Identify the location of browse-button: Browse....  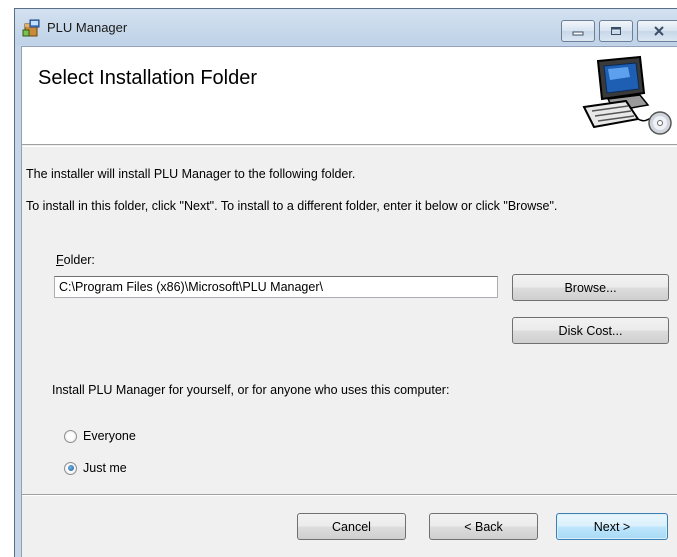
(590, 287).